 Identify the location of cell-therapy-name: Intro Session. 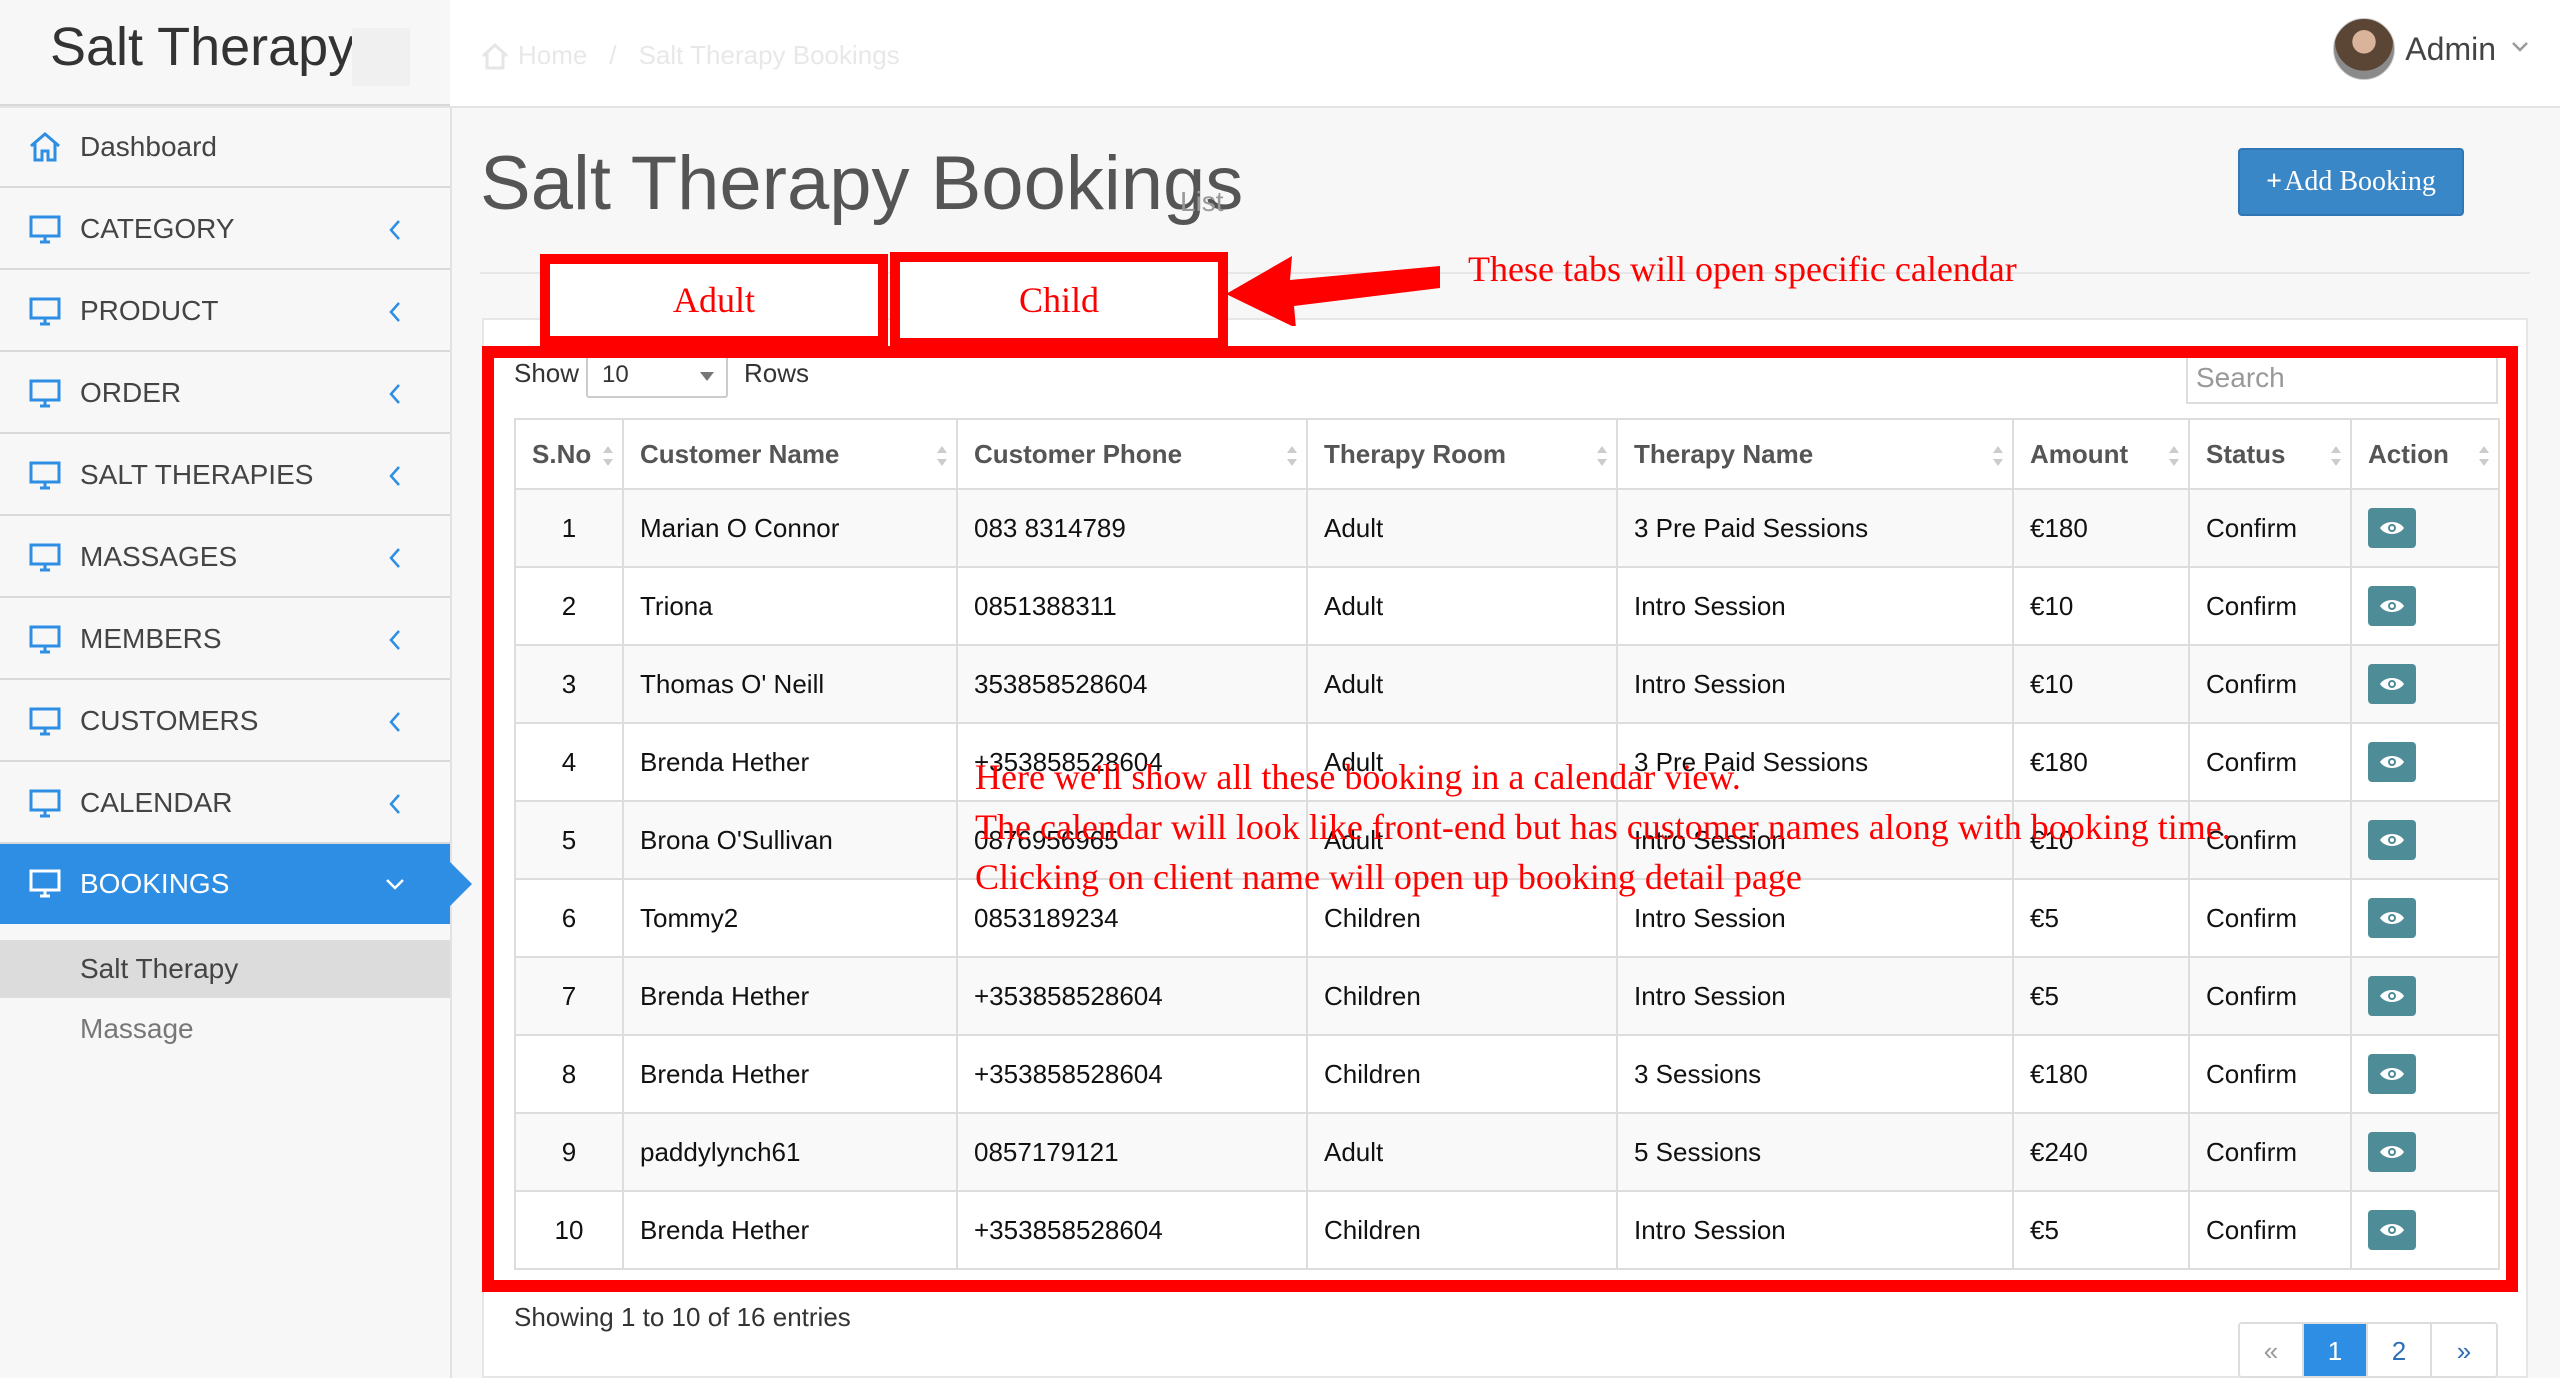
(1815, 996).